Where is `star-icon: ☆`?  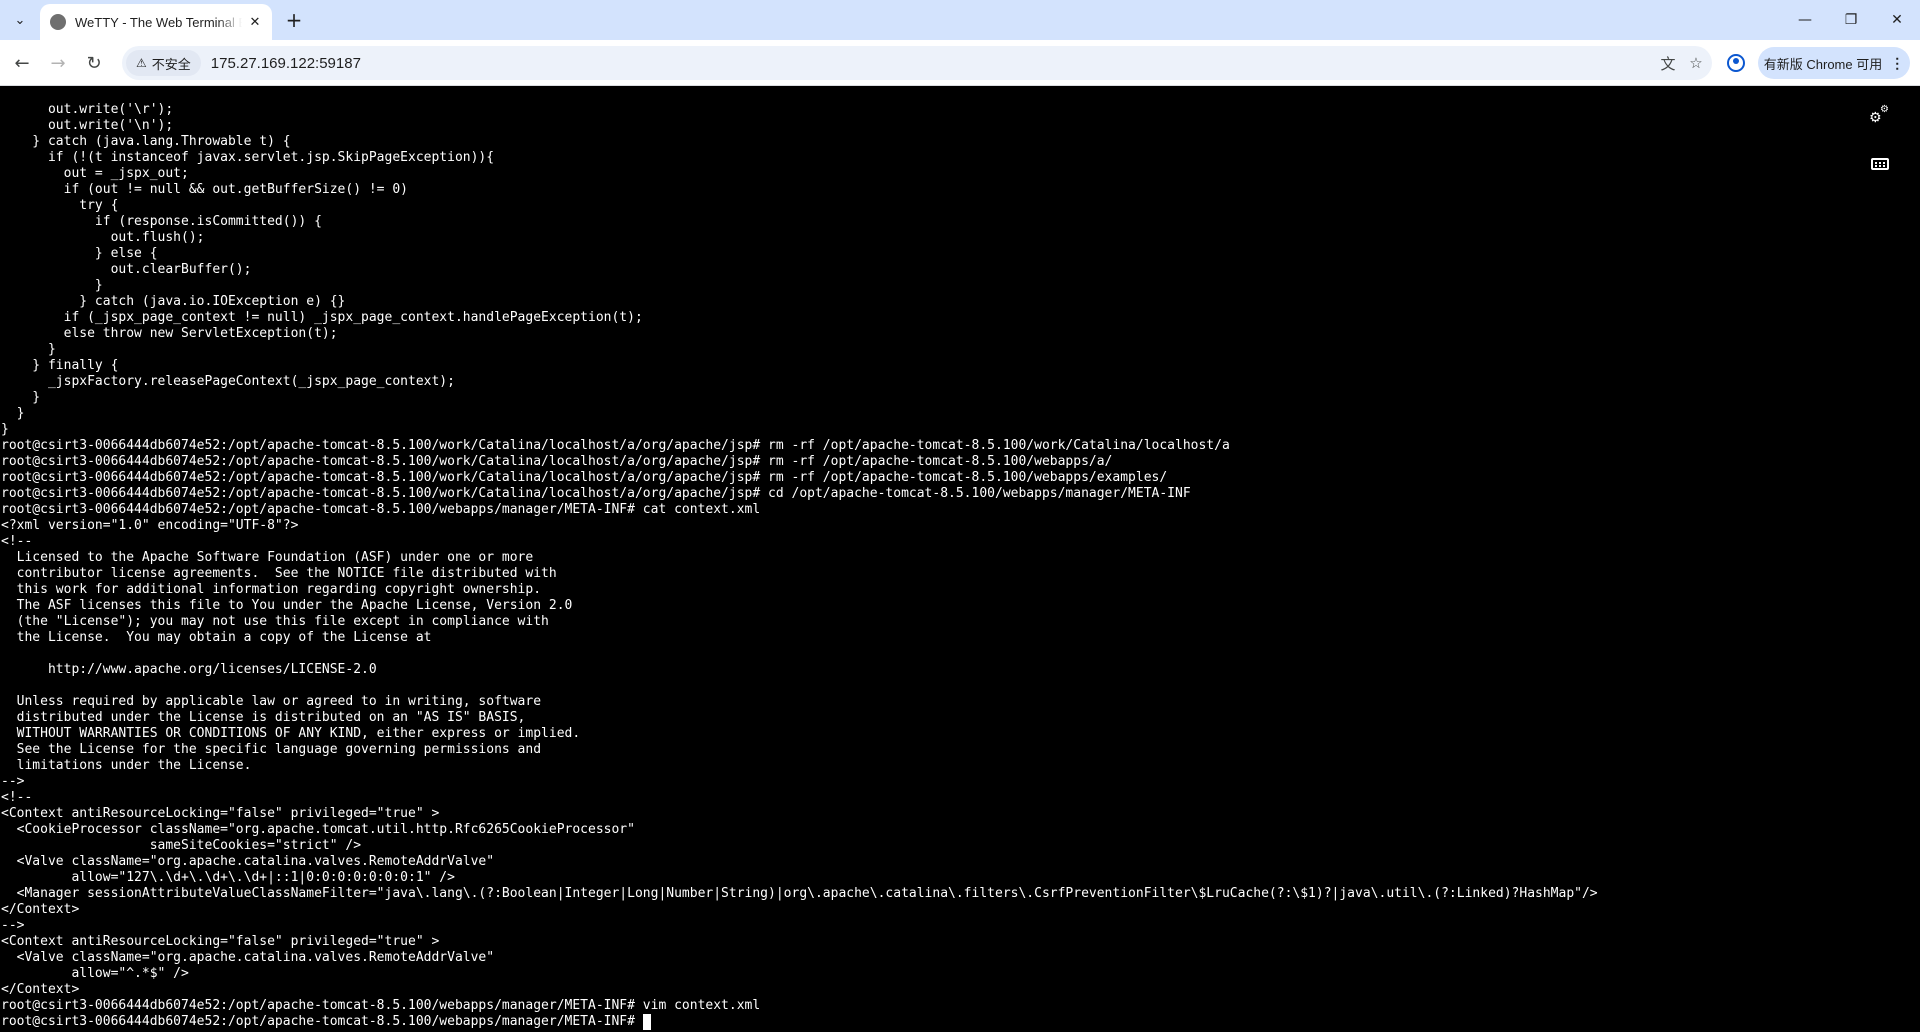 star-icon: ☆ is located at coordinates (1696, 63).